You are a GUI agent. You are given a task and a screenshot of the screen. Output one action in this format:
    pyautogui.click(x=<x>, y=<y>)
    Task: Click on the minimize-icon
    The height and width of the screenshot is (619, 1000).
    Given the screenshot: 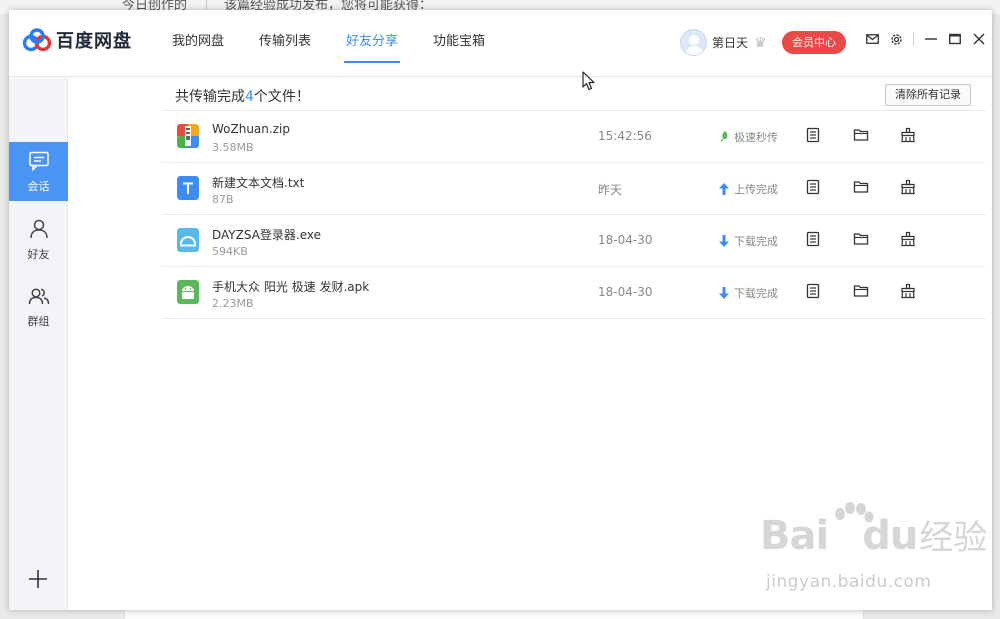 What is the action you would take?
    pyautogui.click(x=931, y=39)
    